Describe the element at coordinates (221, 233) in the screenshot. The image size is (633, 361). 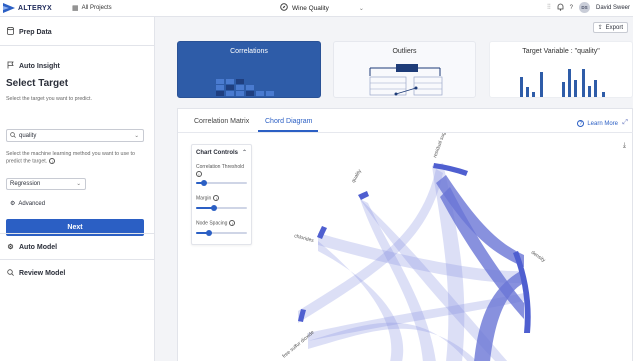
I see `node-spacing-slider` at that location.